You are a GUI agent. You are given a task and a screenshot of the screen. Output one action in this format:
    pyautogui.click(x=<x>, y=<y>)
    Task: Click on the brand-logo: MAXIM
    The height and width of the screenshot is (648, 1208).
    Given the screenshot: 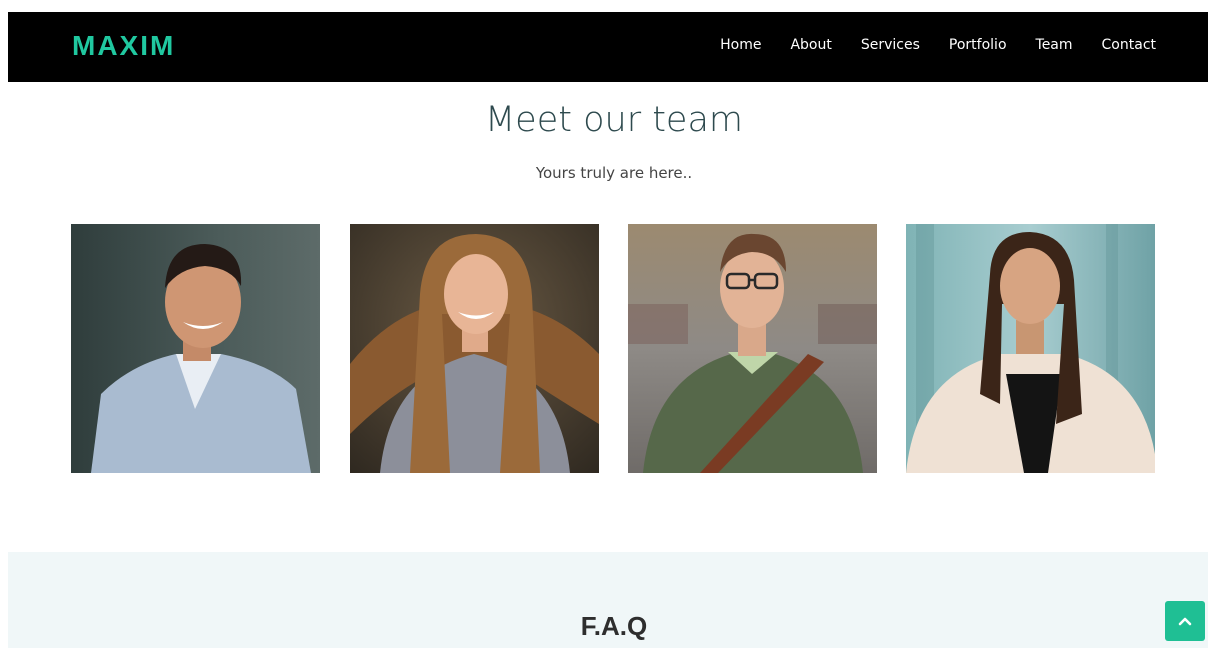 What is the action you would take?
    pyautogui.click(x=123, y=46)
    